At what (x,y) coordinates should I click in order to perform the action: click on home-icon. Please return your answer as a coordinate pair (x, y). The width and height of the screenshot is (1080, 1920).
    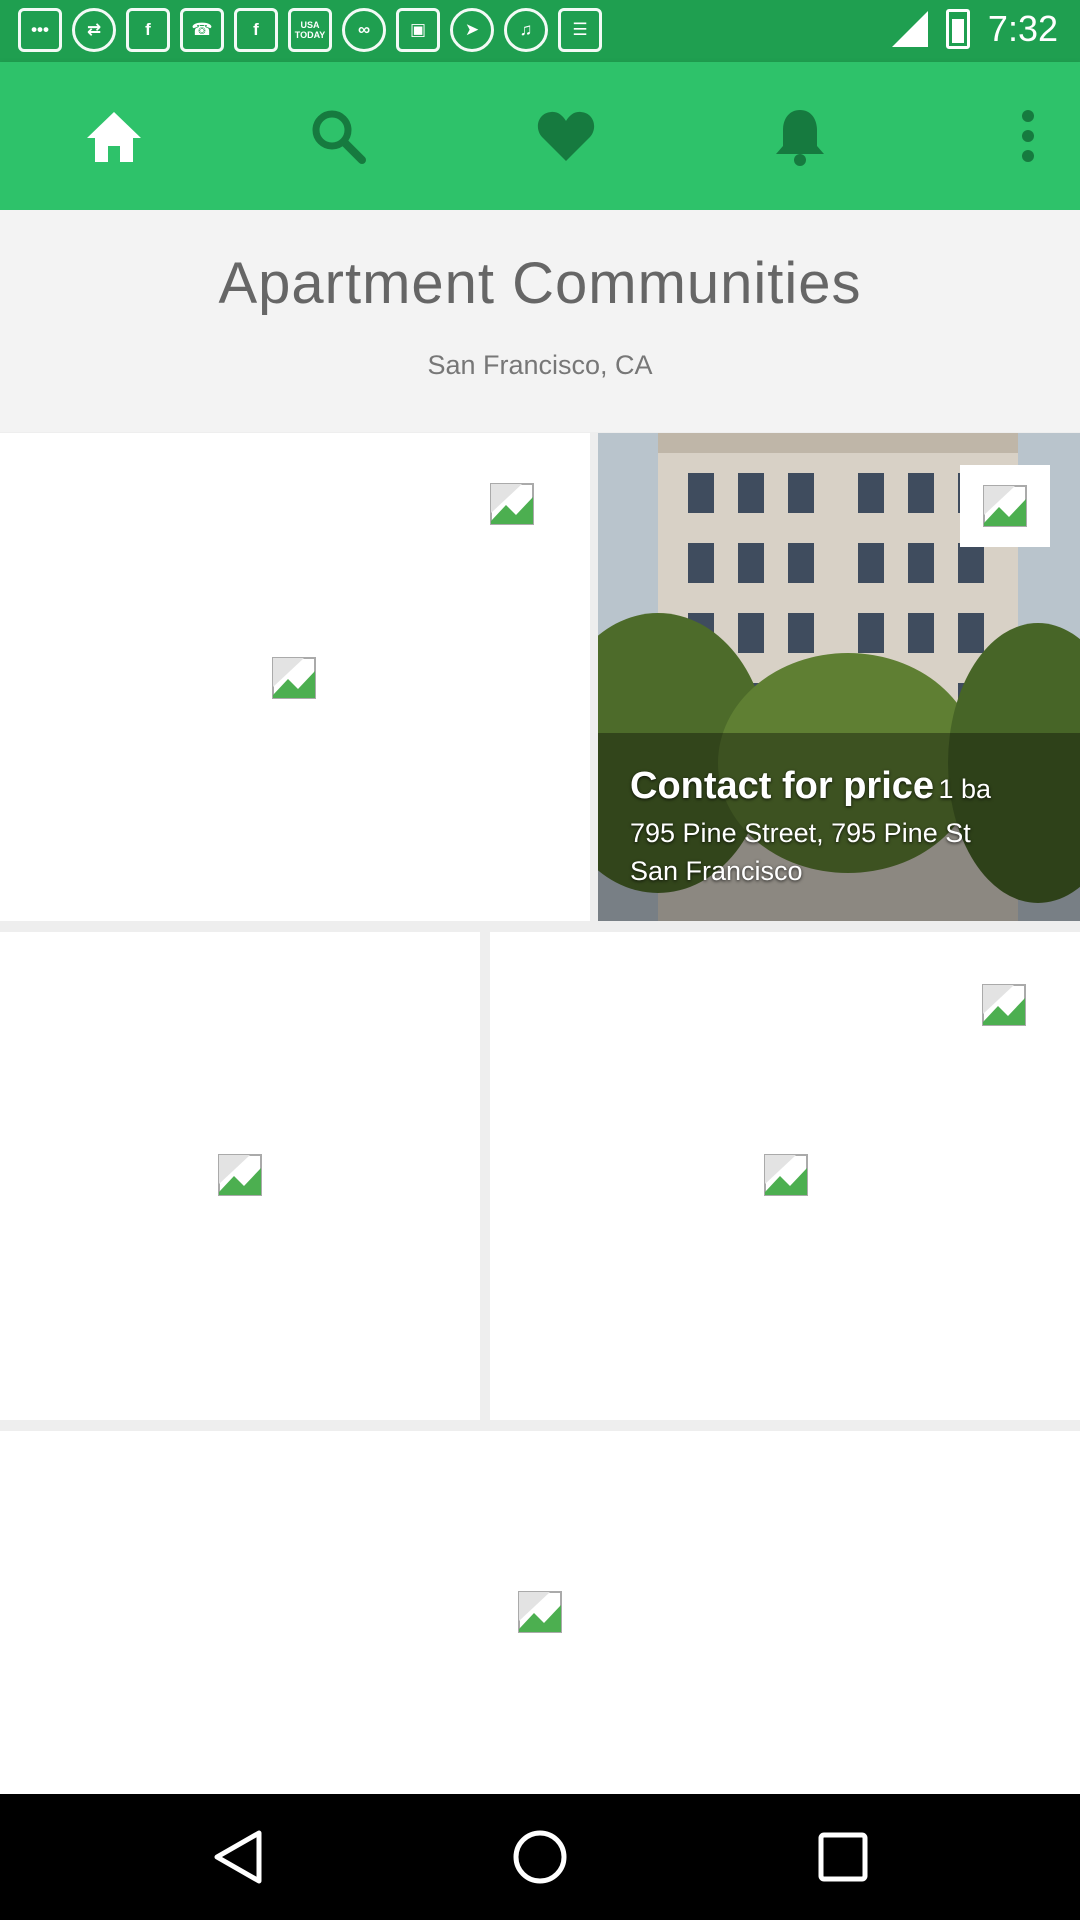
    Looking at the image, I should click on (114, 136).